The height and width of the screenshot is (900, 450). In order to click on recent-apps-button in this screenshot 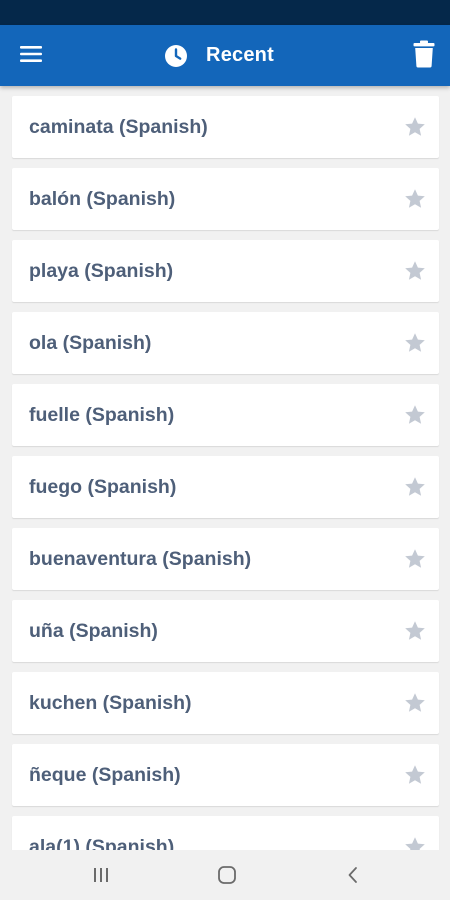, I will do `click(101, 875)`.